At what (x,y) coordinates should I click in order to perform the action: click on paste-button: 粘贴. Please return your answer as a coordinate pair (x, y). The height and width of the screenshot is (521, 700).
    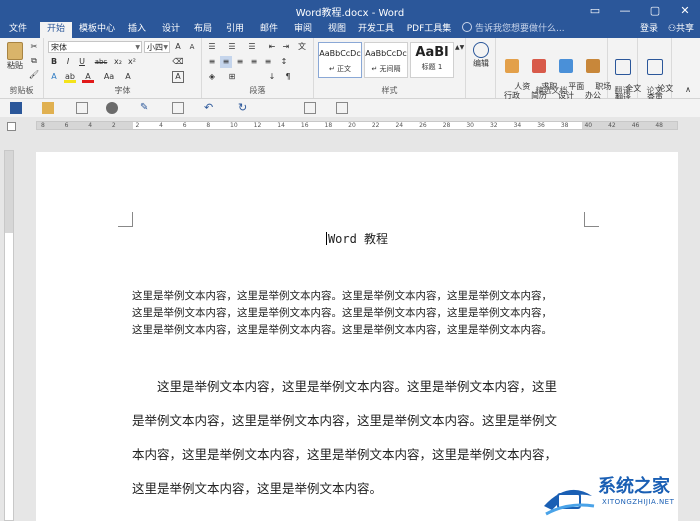
    Looking at the image, I should click on (15, 56).